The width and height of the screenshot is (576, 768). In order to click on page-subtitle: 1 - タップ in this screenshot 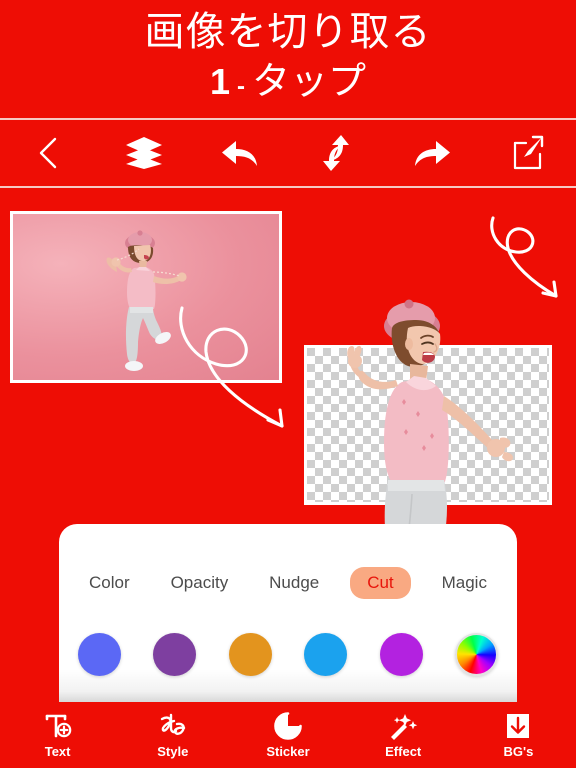, I will do `click(288, 84)`.